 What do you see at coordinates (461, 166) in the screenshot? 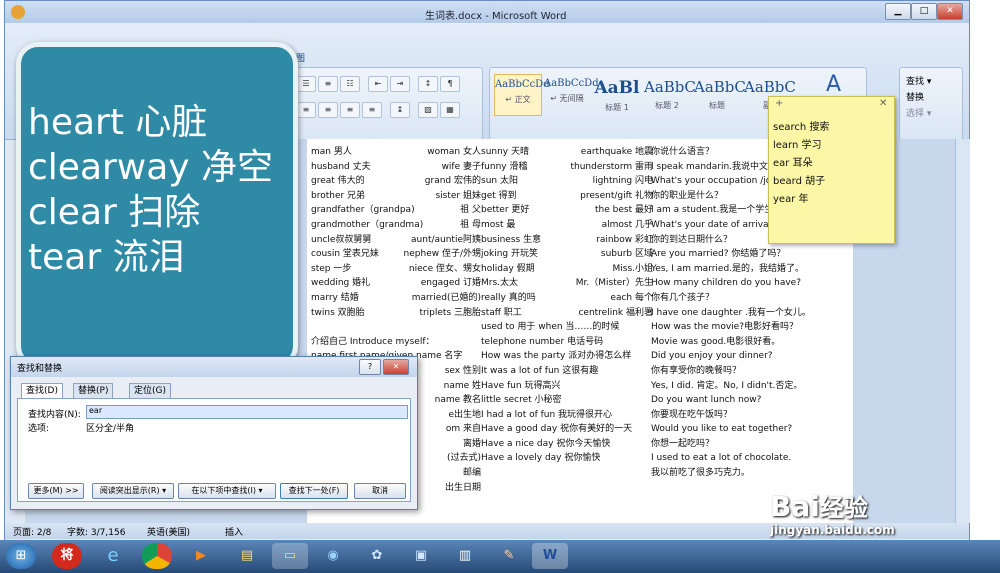
I see `text-line: wife 妻子` at bounding box center [461, 166].